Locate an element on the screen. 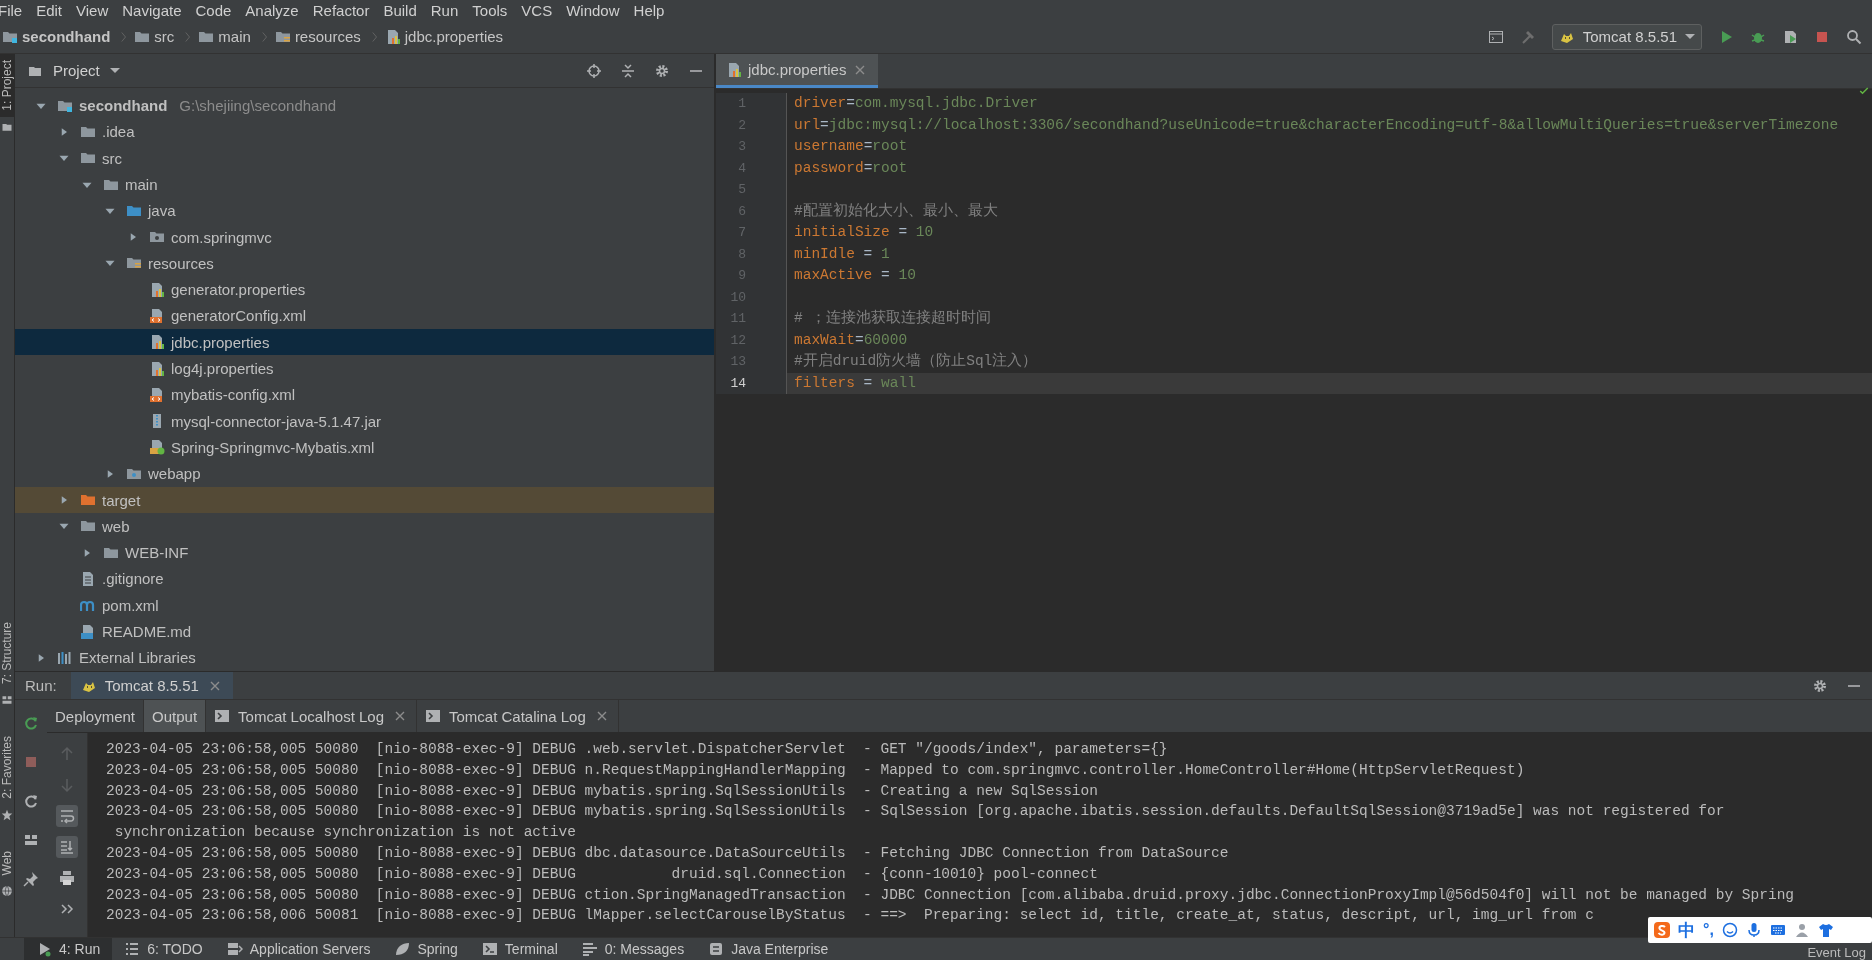 The image size is (1872, 960). coverage-icon is located at coordinates (1790, 36).